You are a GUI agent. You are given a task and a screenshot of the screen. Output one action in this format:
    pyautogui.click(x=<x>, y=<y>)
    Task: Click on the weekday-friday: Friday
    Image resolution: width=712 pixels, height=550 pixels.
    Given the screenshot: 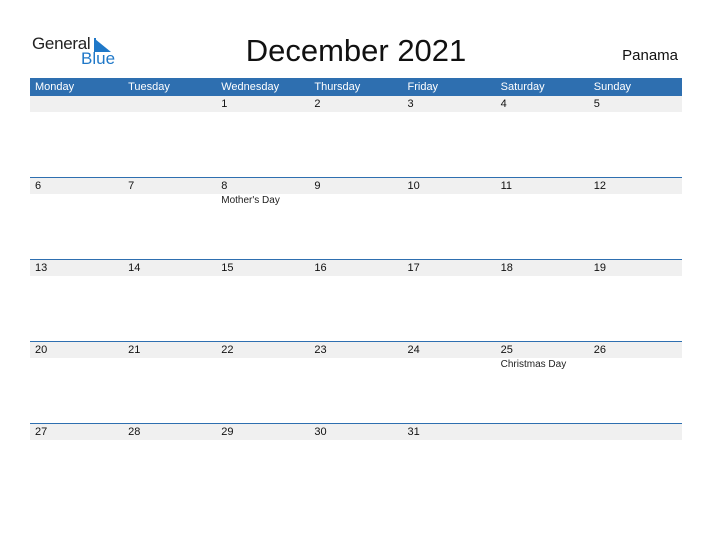 What is the action you would take?
    pyautogui.click(x=423, y=87)
    